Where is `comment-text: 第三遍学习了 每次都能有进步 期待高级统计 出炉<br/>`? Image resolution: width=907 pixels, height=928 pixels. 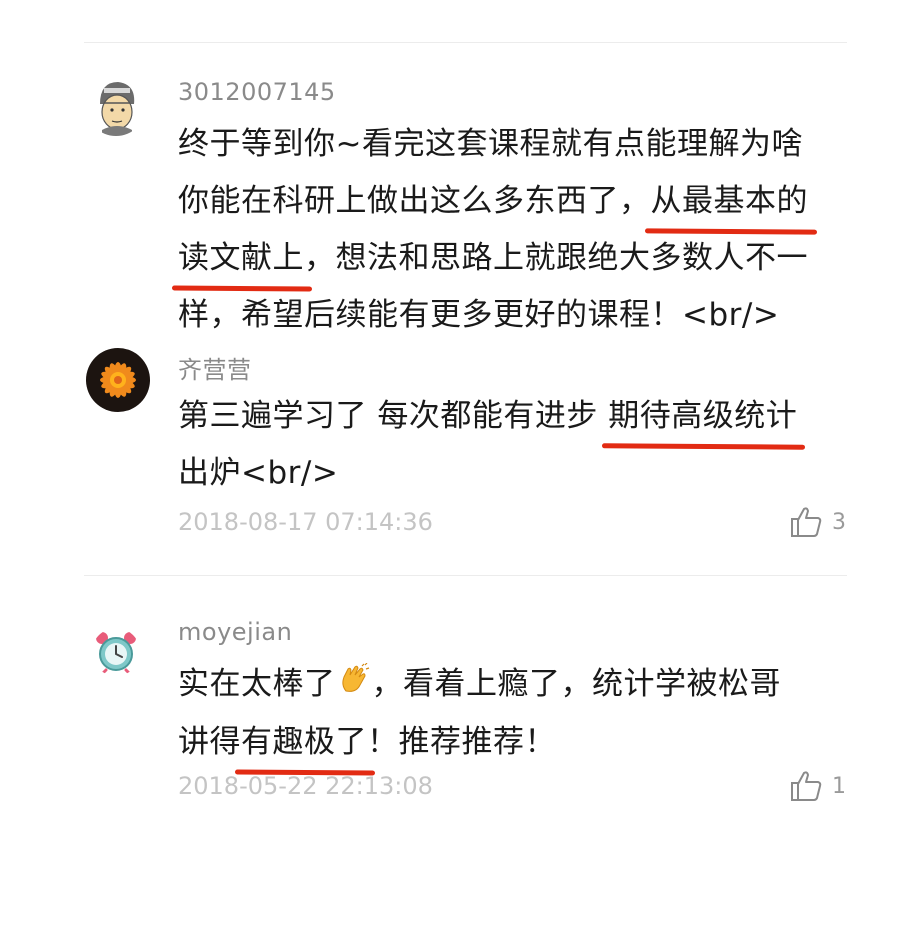
comment-text: 第三遍学习了 每次都能有进步 期待高级统计 出炉<br/> is located at coordinates (503, 445).